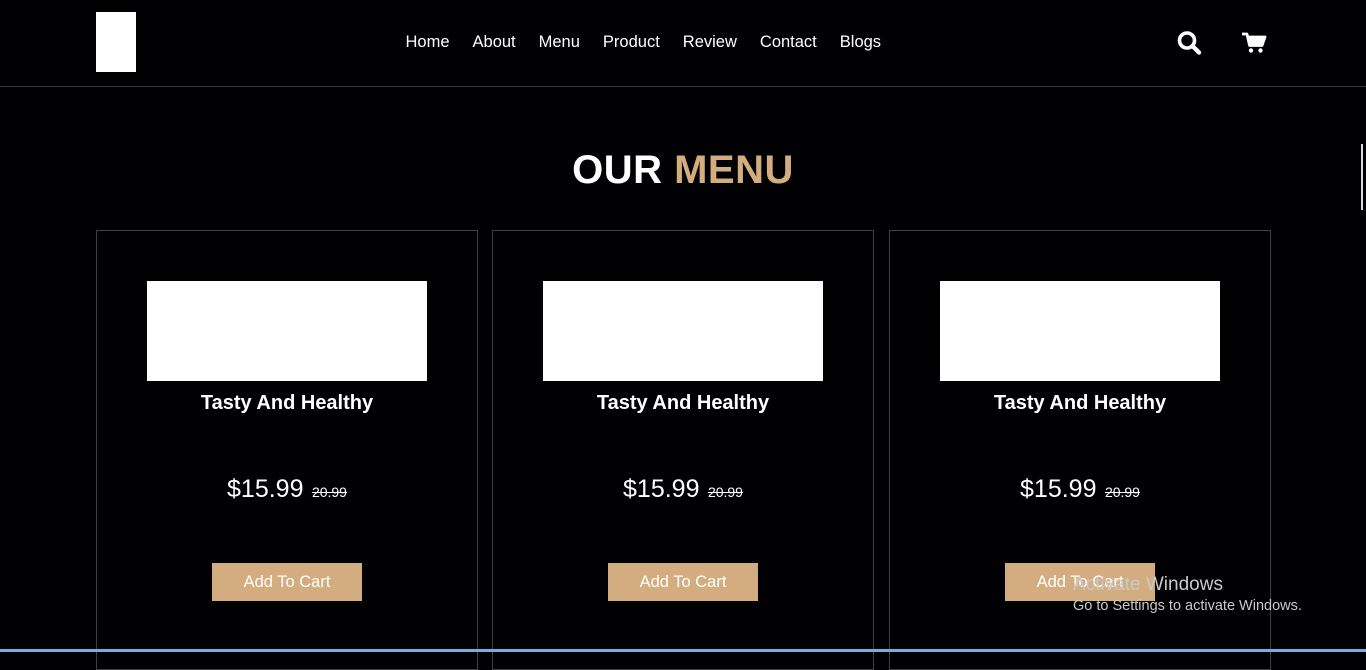  What do you see at coordinates (788, 42) in the screenshot?
I see `nav-contact: Contact` at bounding box center [788, 42].